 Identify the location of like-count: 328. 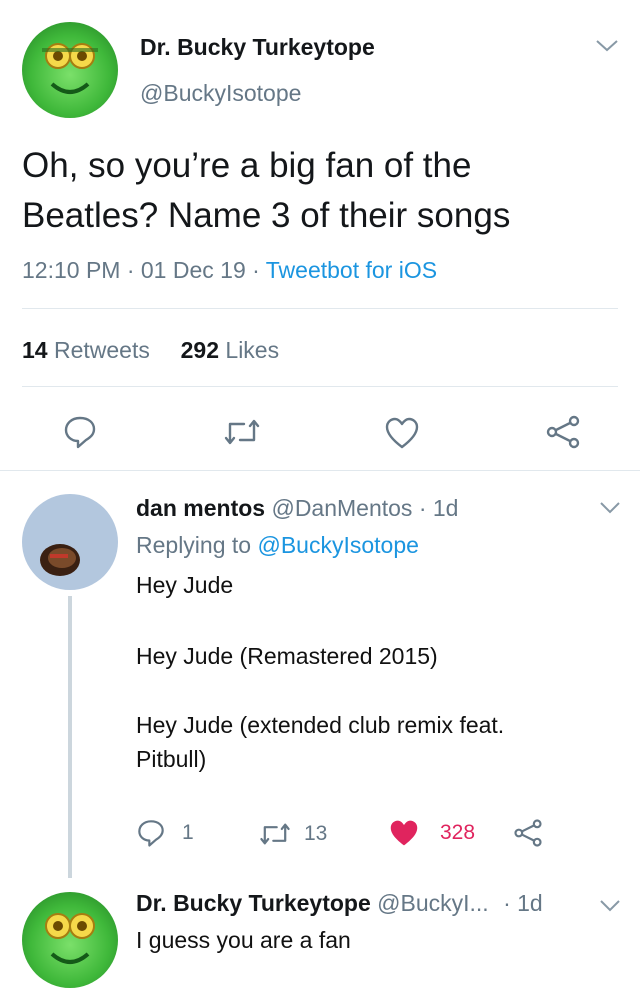
(458, 832).